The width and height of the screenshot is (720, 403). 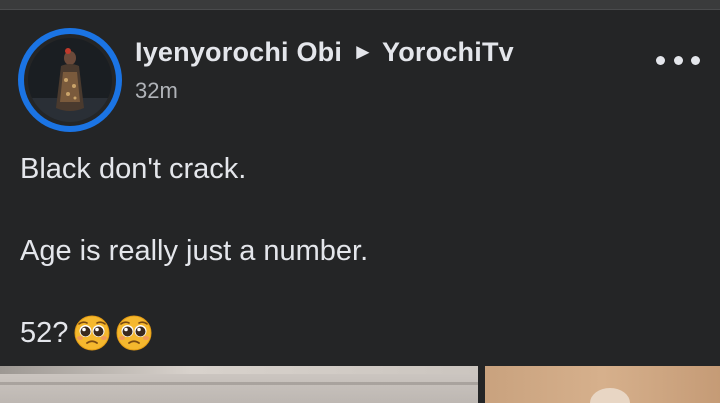 I want to click on avatar-image, so click(x=70, y=80).